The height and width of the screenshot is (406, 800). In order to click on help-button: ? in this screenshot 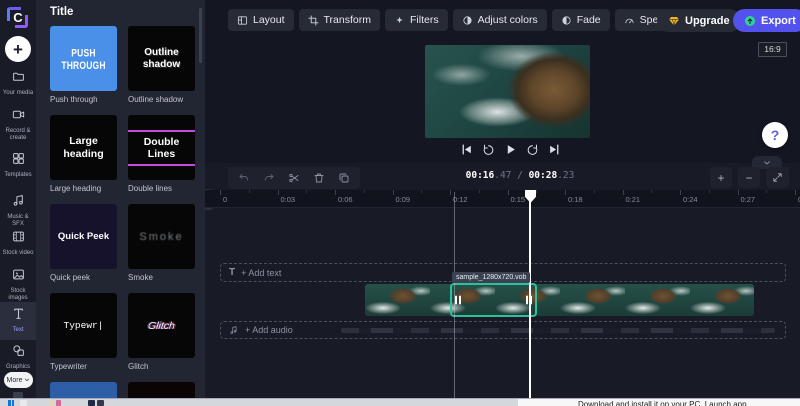, I will do `click(775, 135)`.